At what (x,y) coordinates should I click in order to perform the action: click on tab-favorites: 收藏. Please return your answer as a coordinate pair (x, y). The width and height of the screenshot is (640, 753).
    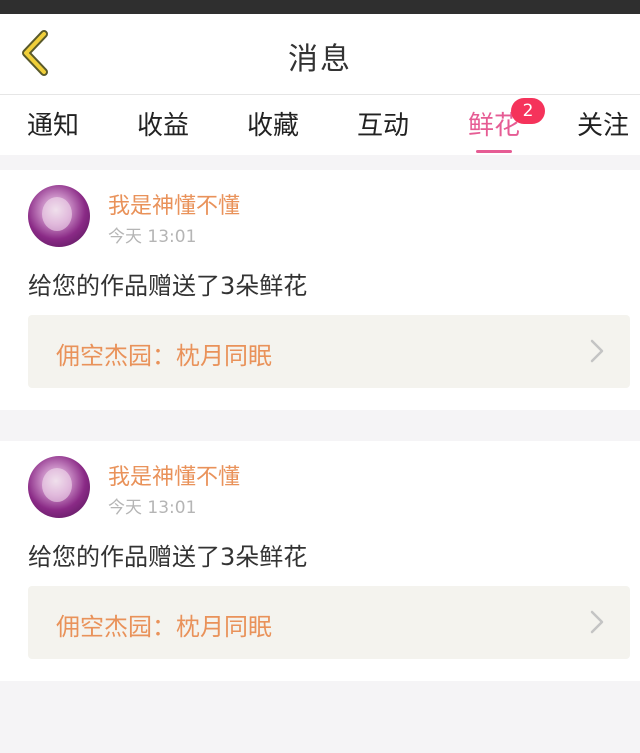
    Looking at the image, I should click on (273, 123).